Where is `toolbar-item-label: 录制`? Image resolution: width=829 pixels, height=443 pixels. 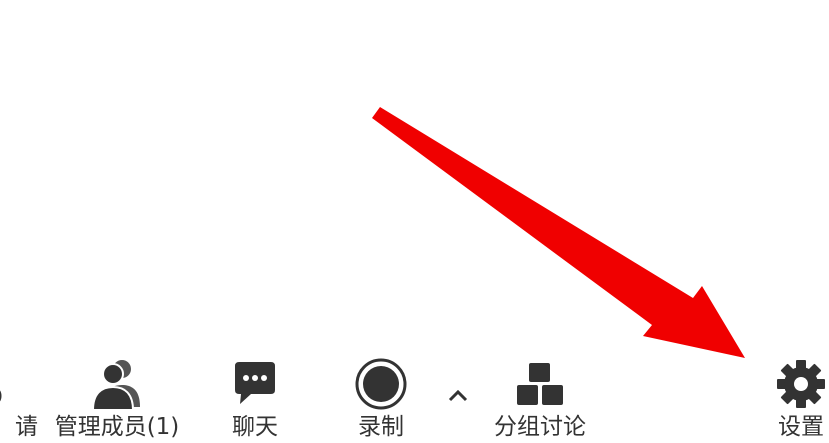
toolbar-item-label: 录制 is located at coordinates (381, 427).